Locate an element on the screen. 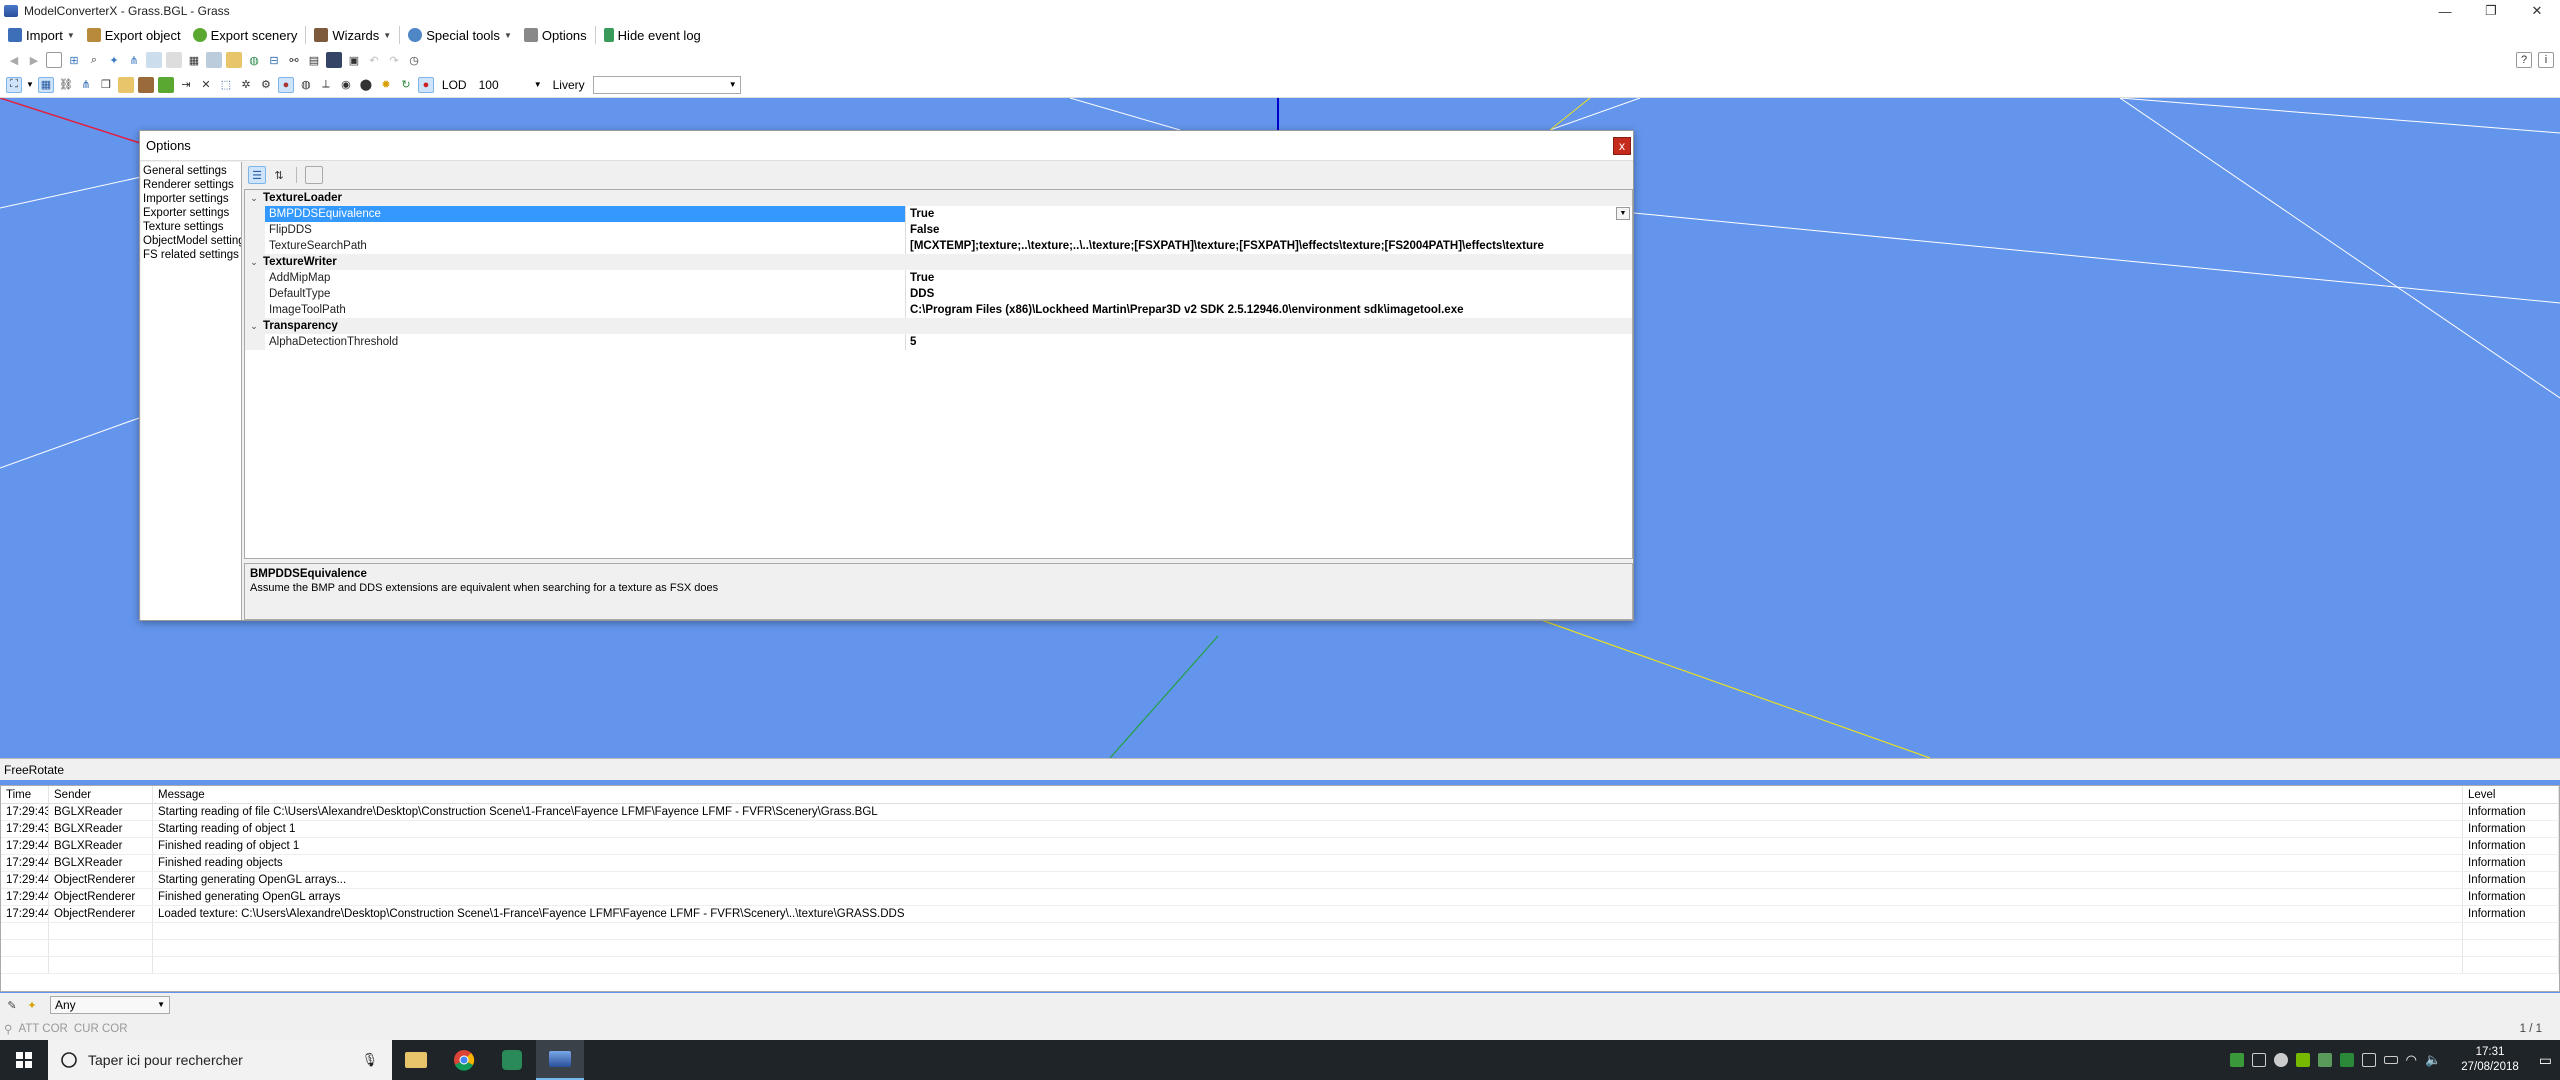  link-icon: ⛓ is located at coordinates (66, 85).